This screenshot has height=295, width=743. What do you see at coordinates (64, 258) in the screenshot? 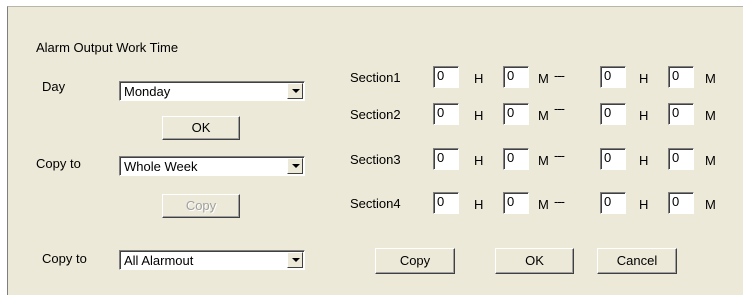
I see `copy-to-2-label: Copy to` at bounding box center [64, 258].